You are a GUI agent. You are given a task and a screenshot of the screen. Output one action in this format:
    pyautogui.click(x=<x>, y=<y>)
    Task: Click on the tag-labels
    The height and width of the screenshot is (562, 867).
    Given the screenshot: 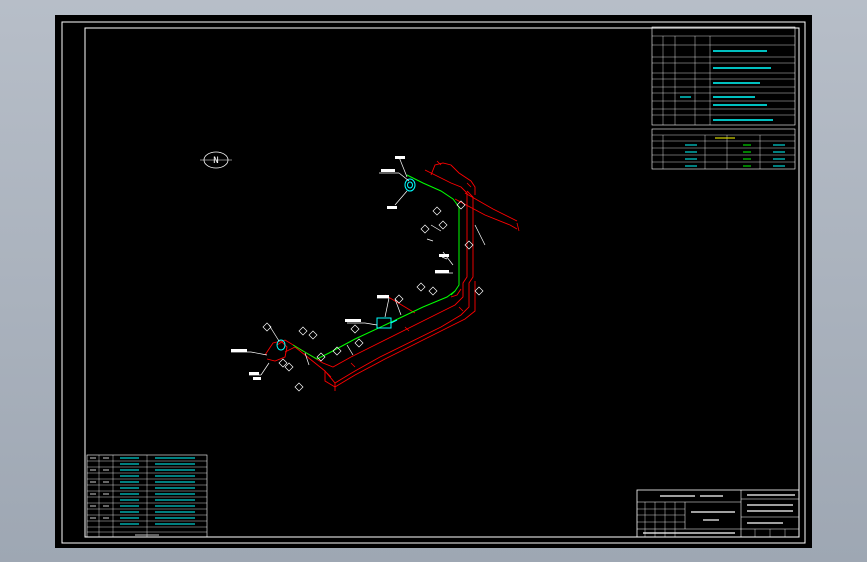 What is the action you would take?
    pyautogui.click(x=340, y=268)
    